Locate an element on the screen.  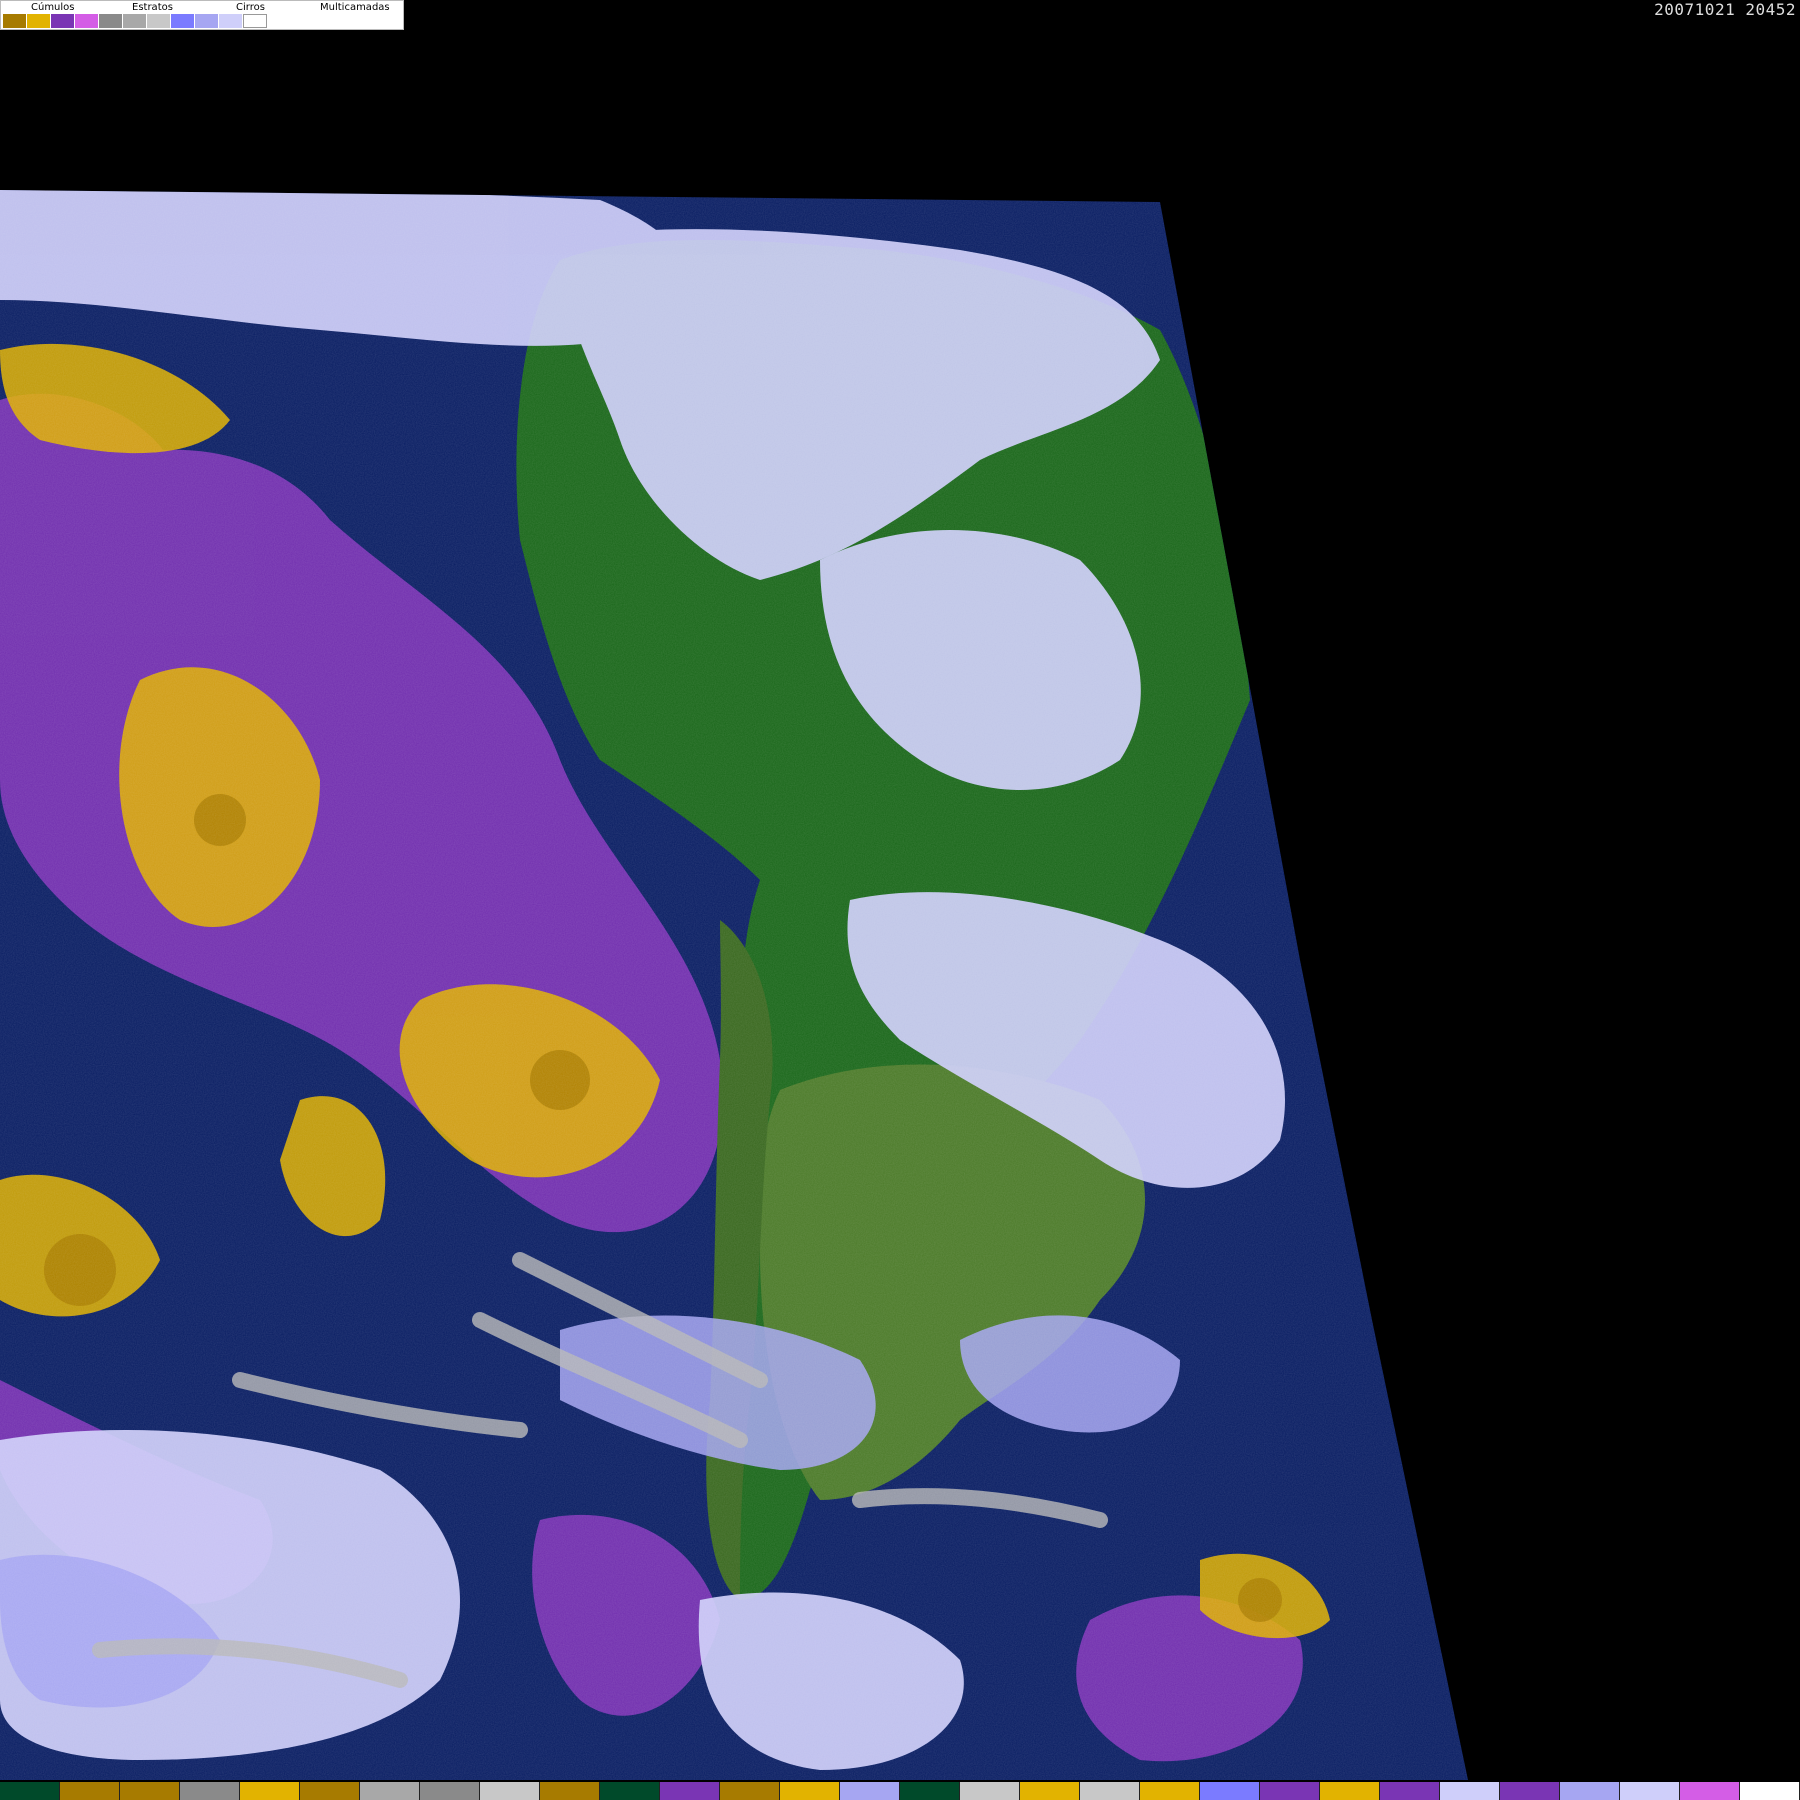
legend-label-cumulus: Cúmulos is located at coordinates (53, 7).